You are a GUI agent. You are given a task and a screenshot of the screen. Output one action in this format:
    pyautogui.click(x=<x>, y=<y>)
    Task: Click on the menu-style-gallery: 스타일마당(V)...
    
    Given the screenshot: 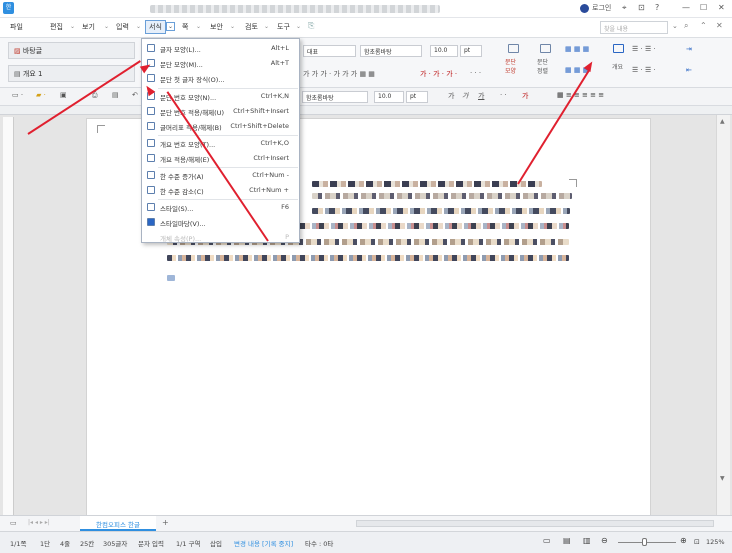 What is the action you would take?
    pyautogui.click(x=220, y=222)
    